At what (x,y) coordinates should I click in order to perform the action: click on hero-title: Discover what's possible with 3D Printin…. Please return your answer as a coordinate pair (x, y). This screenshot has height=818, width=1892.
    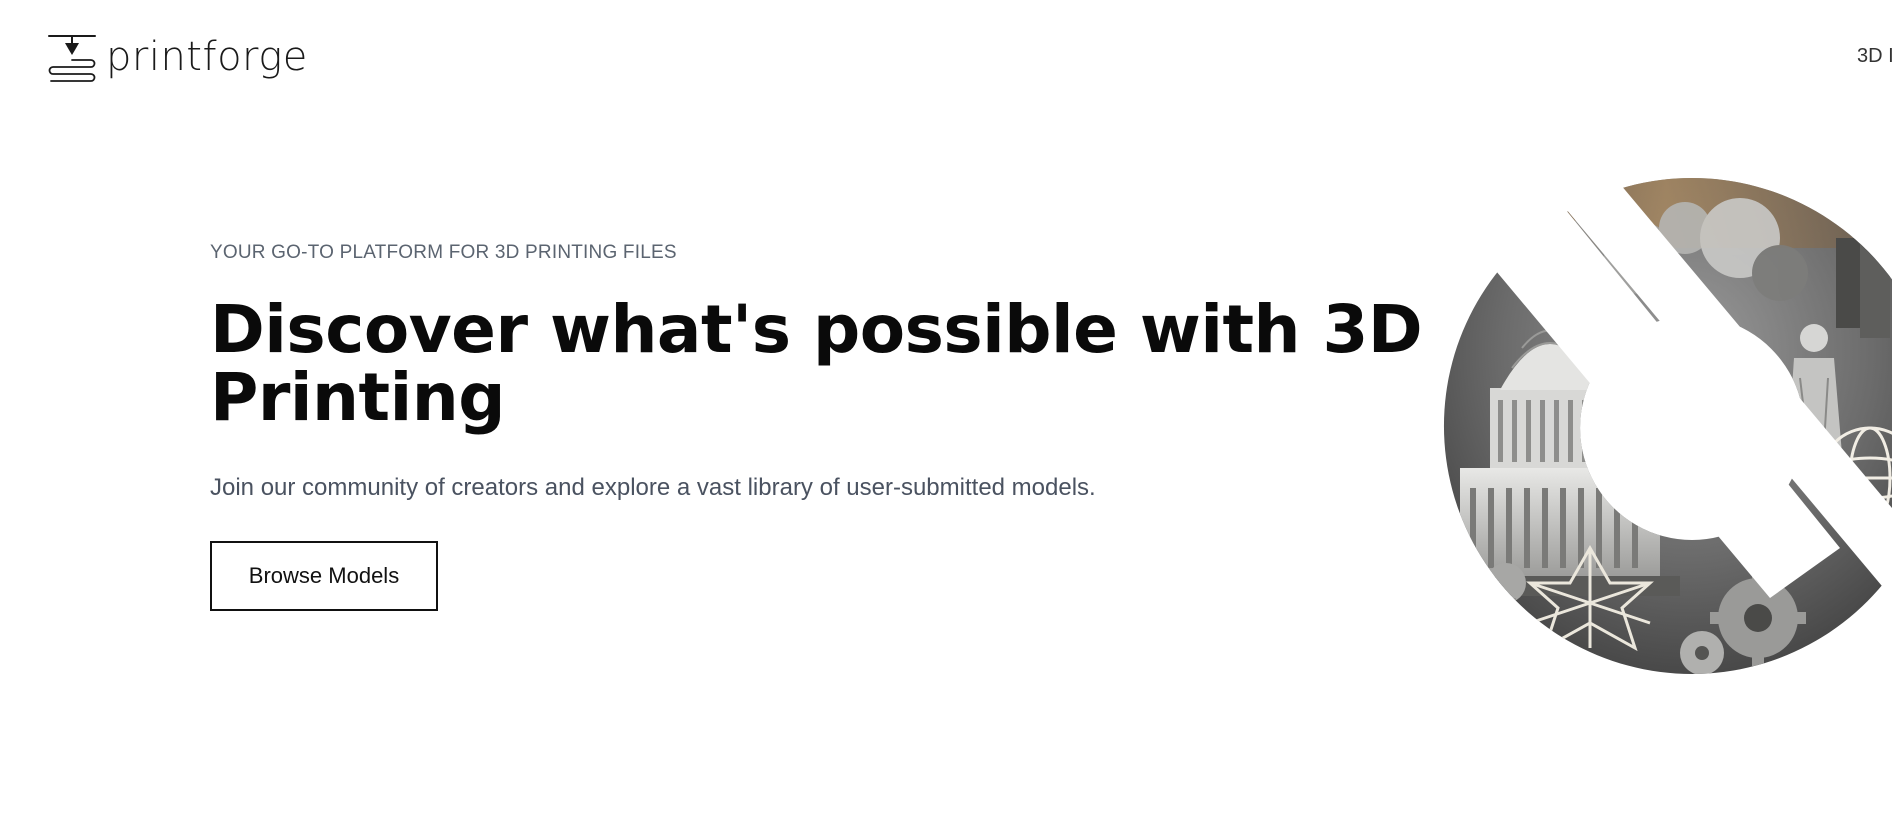
    Looking at the image, I should click on (816, 363).